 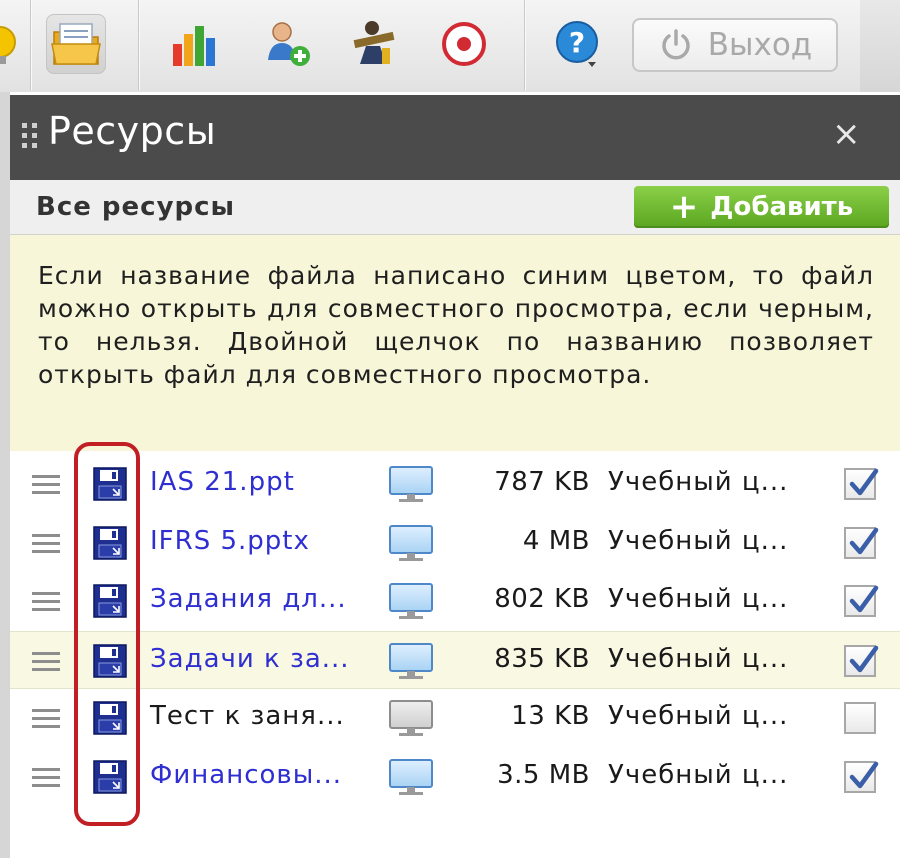 I want to click on file-size: 3.5 MB, so click(x=543, y=774).